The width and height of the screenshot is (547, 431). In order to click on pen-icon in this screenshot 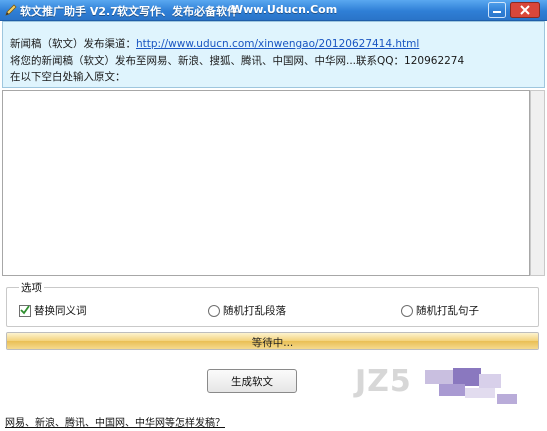, I will do `click(11, 10)`.